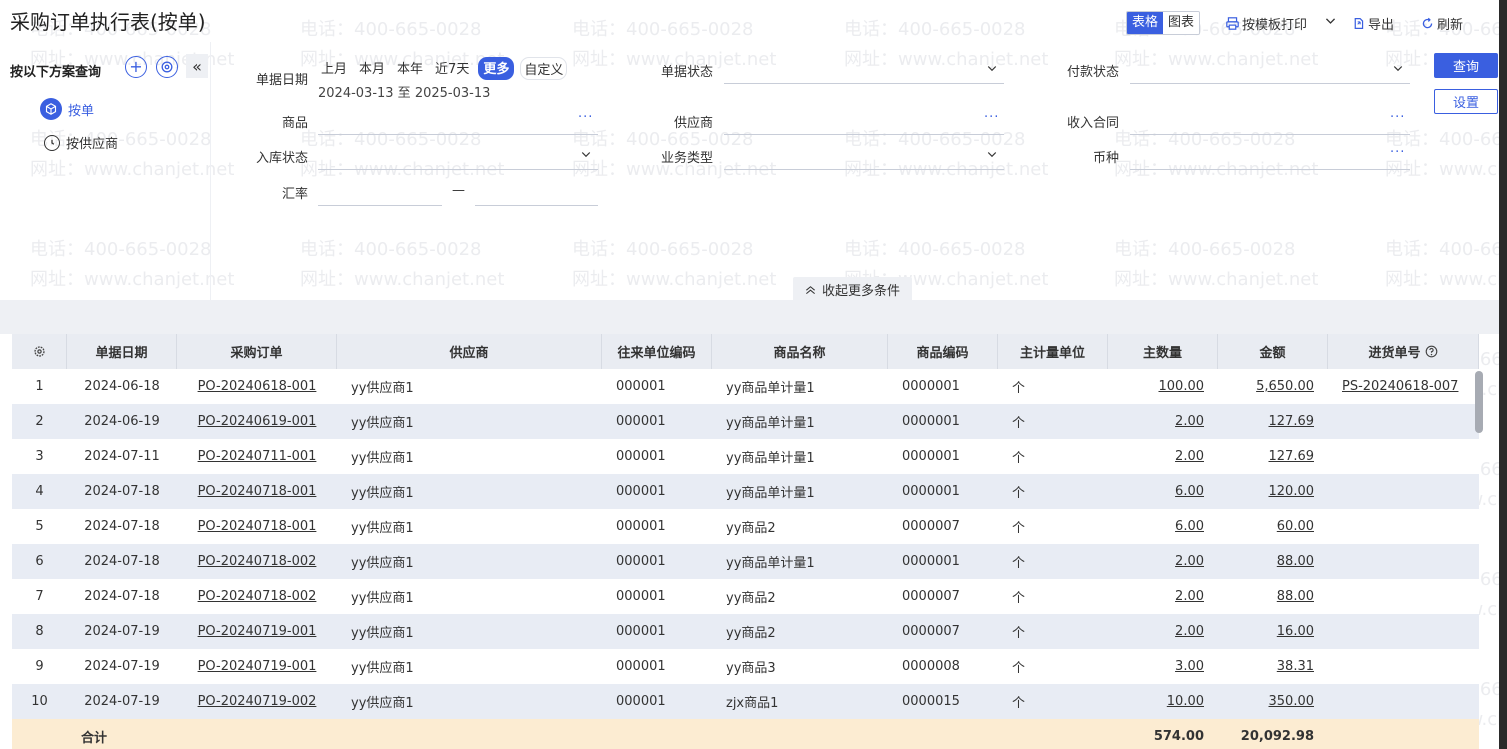 The width and height of the screenshot is (1507, 749). Describe the element at coordinates (496, 68) in the screenshot. I see `period-more: 更多` at that location.